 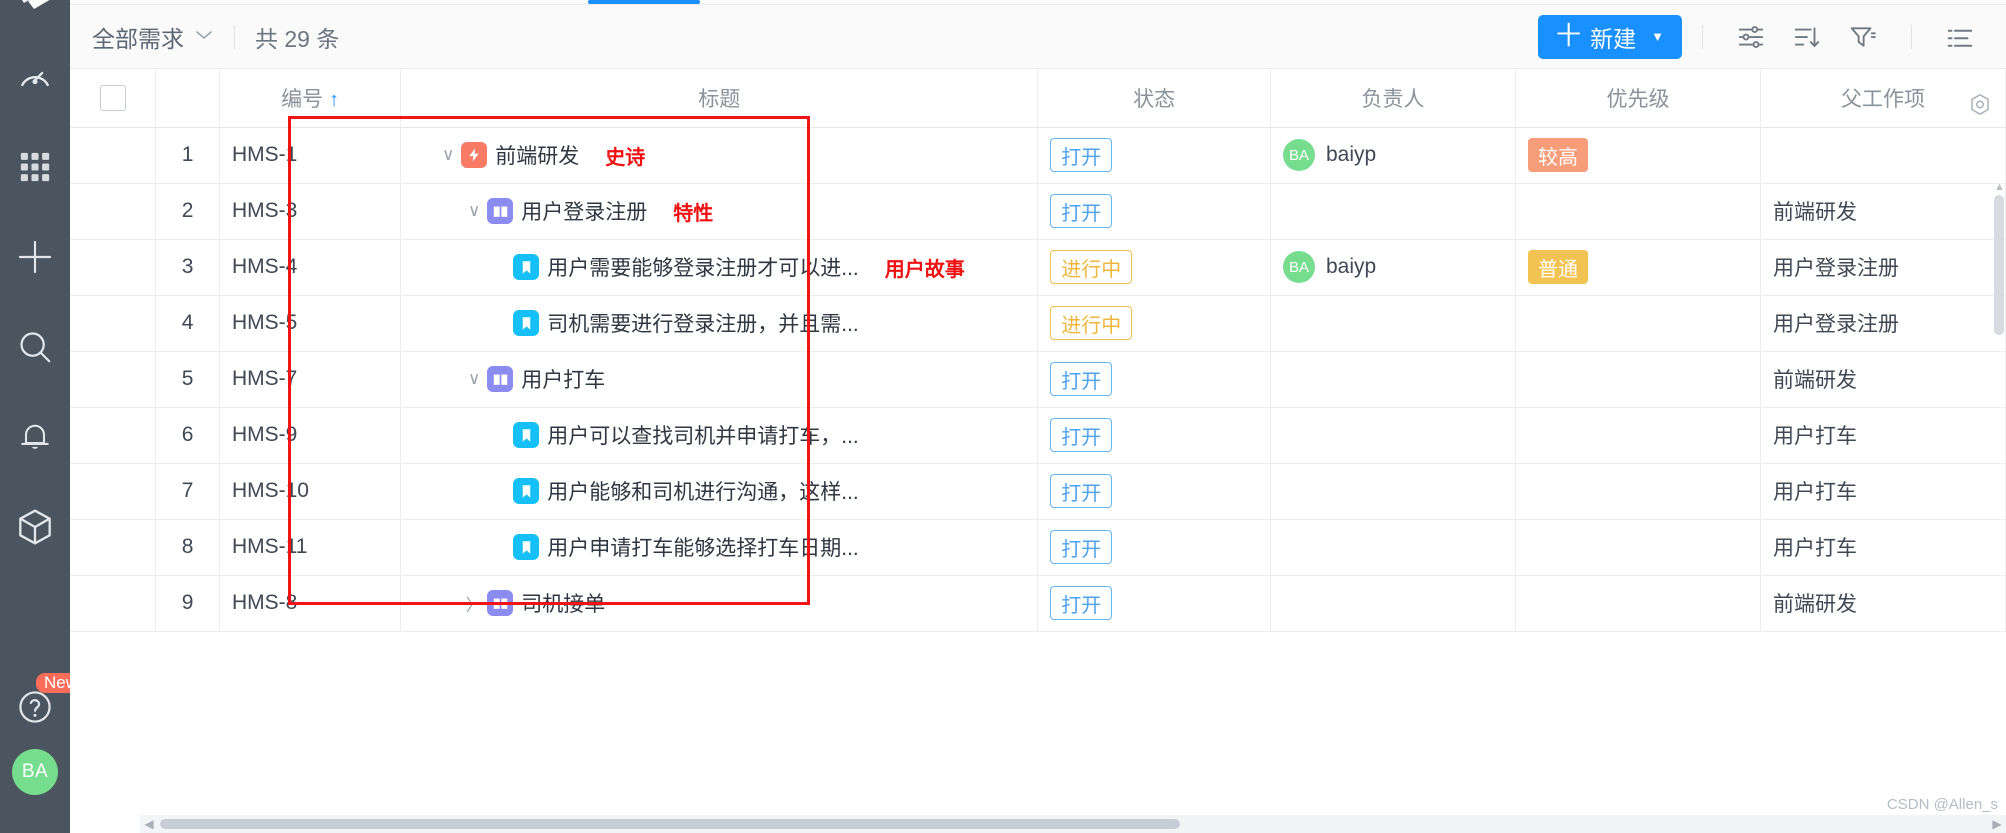 What do you see at coordinates (35, 77) in the screenshot?
I see `sidebar-item-dashboard` at bounding box center [35, 77].